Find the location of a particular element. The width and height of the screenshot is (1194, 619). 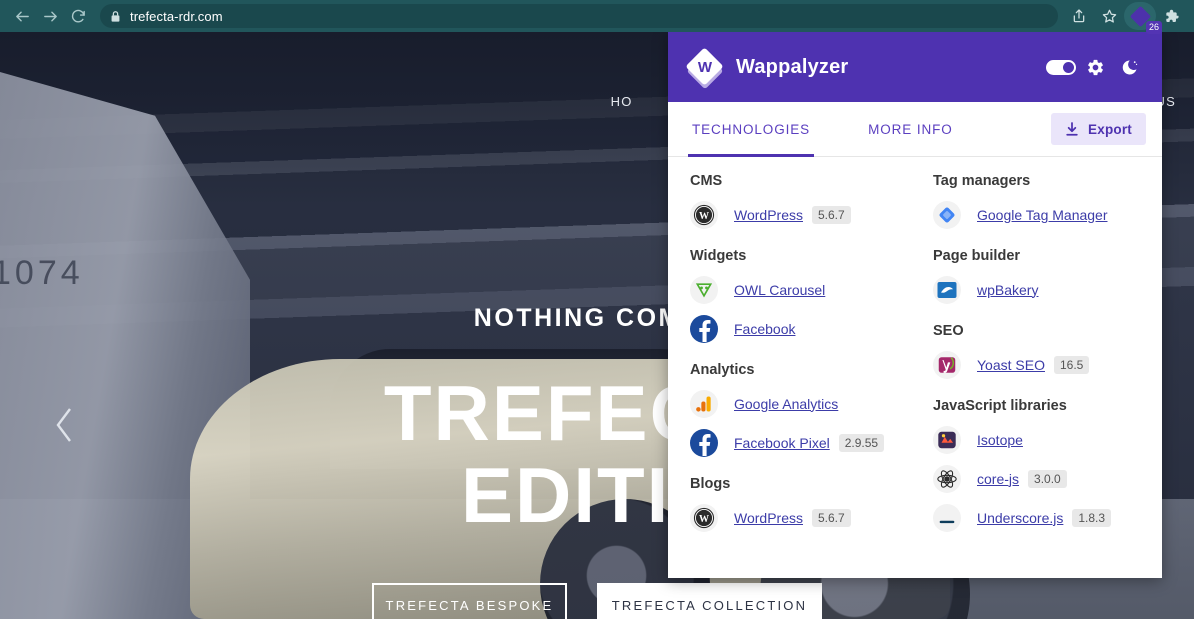

reload-button is located at coordinates (78, 16).